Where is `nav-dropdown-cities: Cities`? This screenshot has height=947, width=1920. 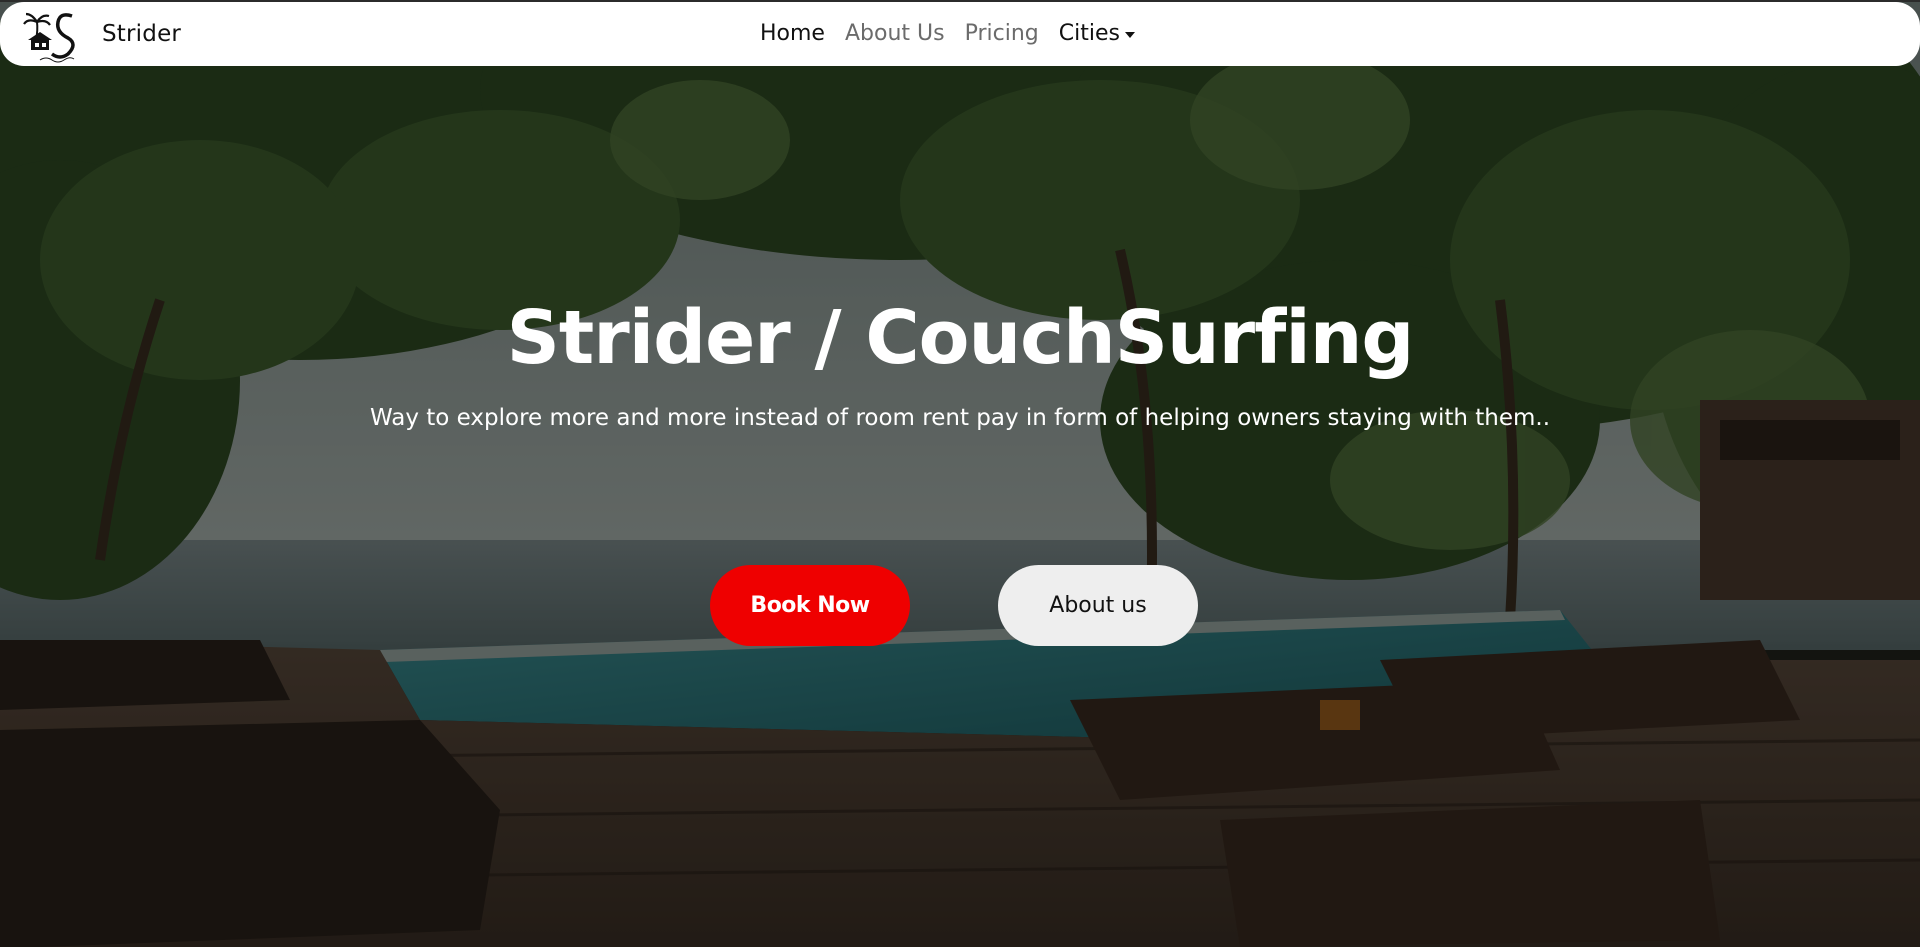
nav-dropdown-cities: Cities is located at coordinates (1097, 33).